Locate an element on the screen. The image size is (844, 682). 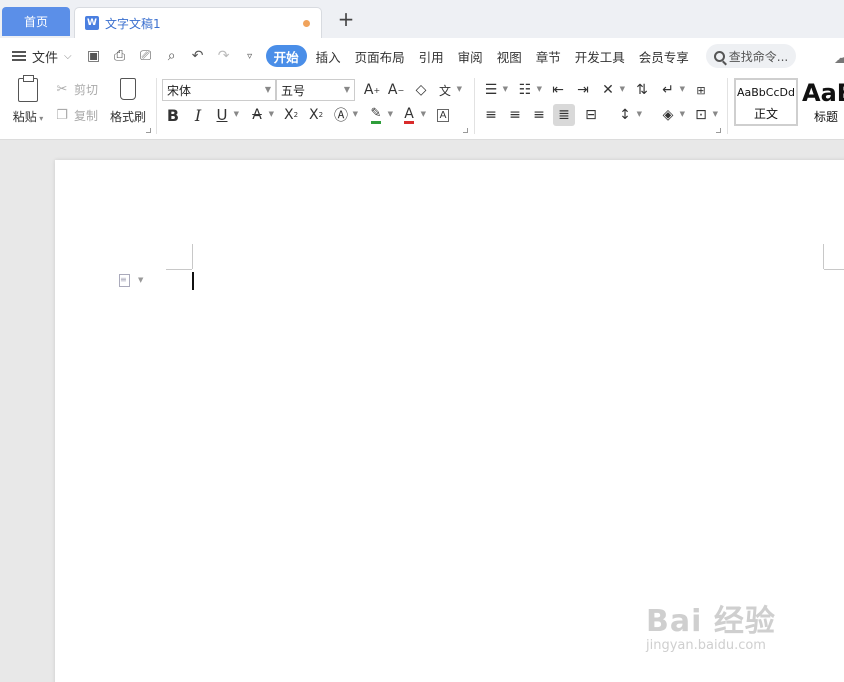
undo-icon: ↶ is located at coordinates (198, 56).